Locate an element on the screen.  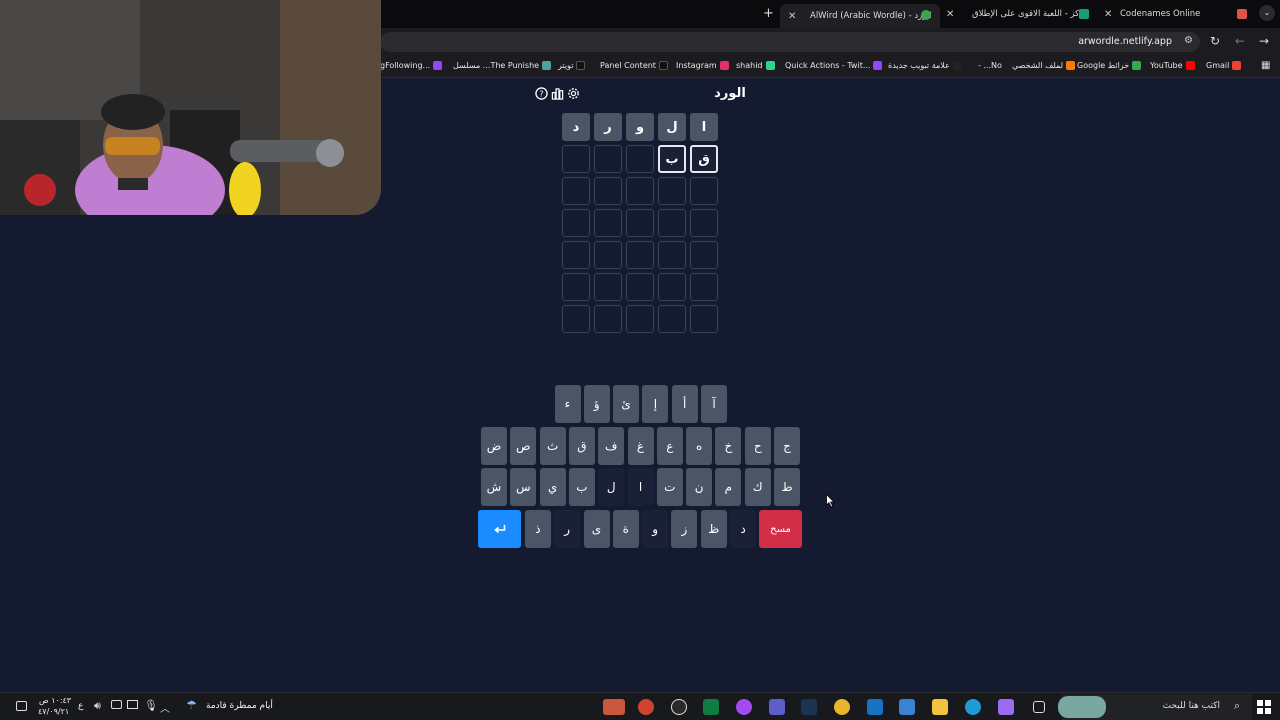
obs-icon is located at coordinates (679, 707).